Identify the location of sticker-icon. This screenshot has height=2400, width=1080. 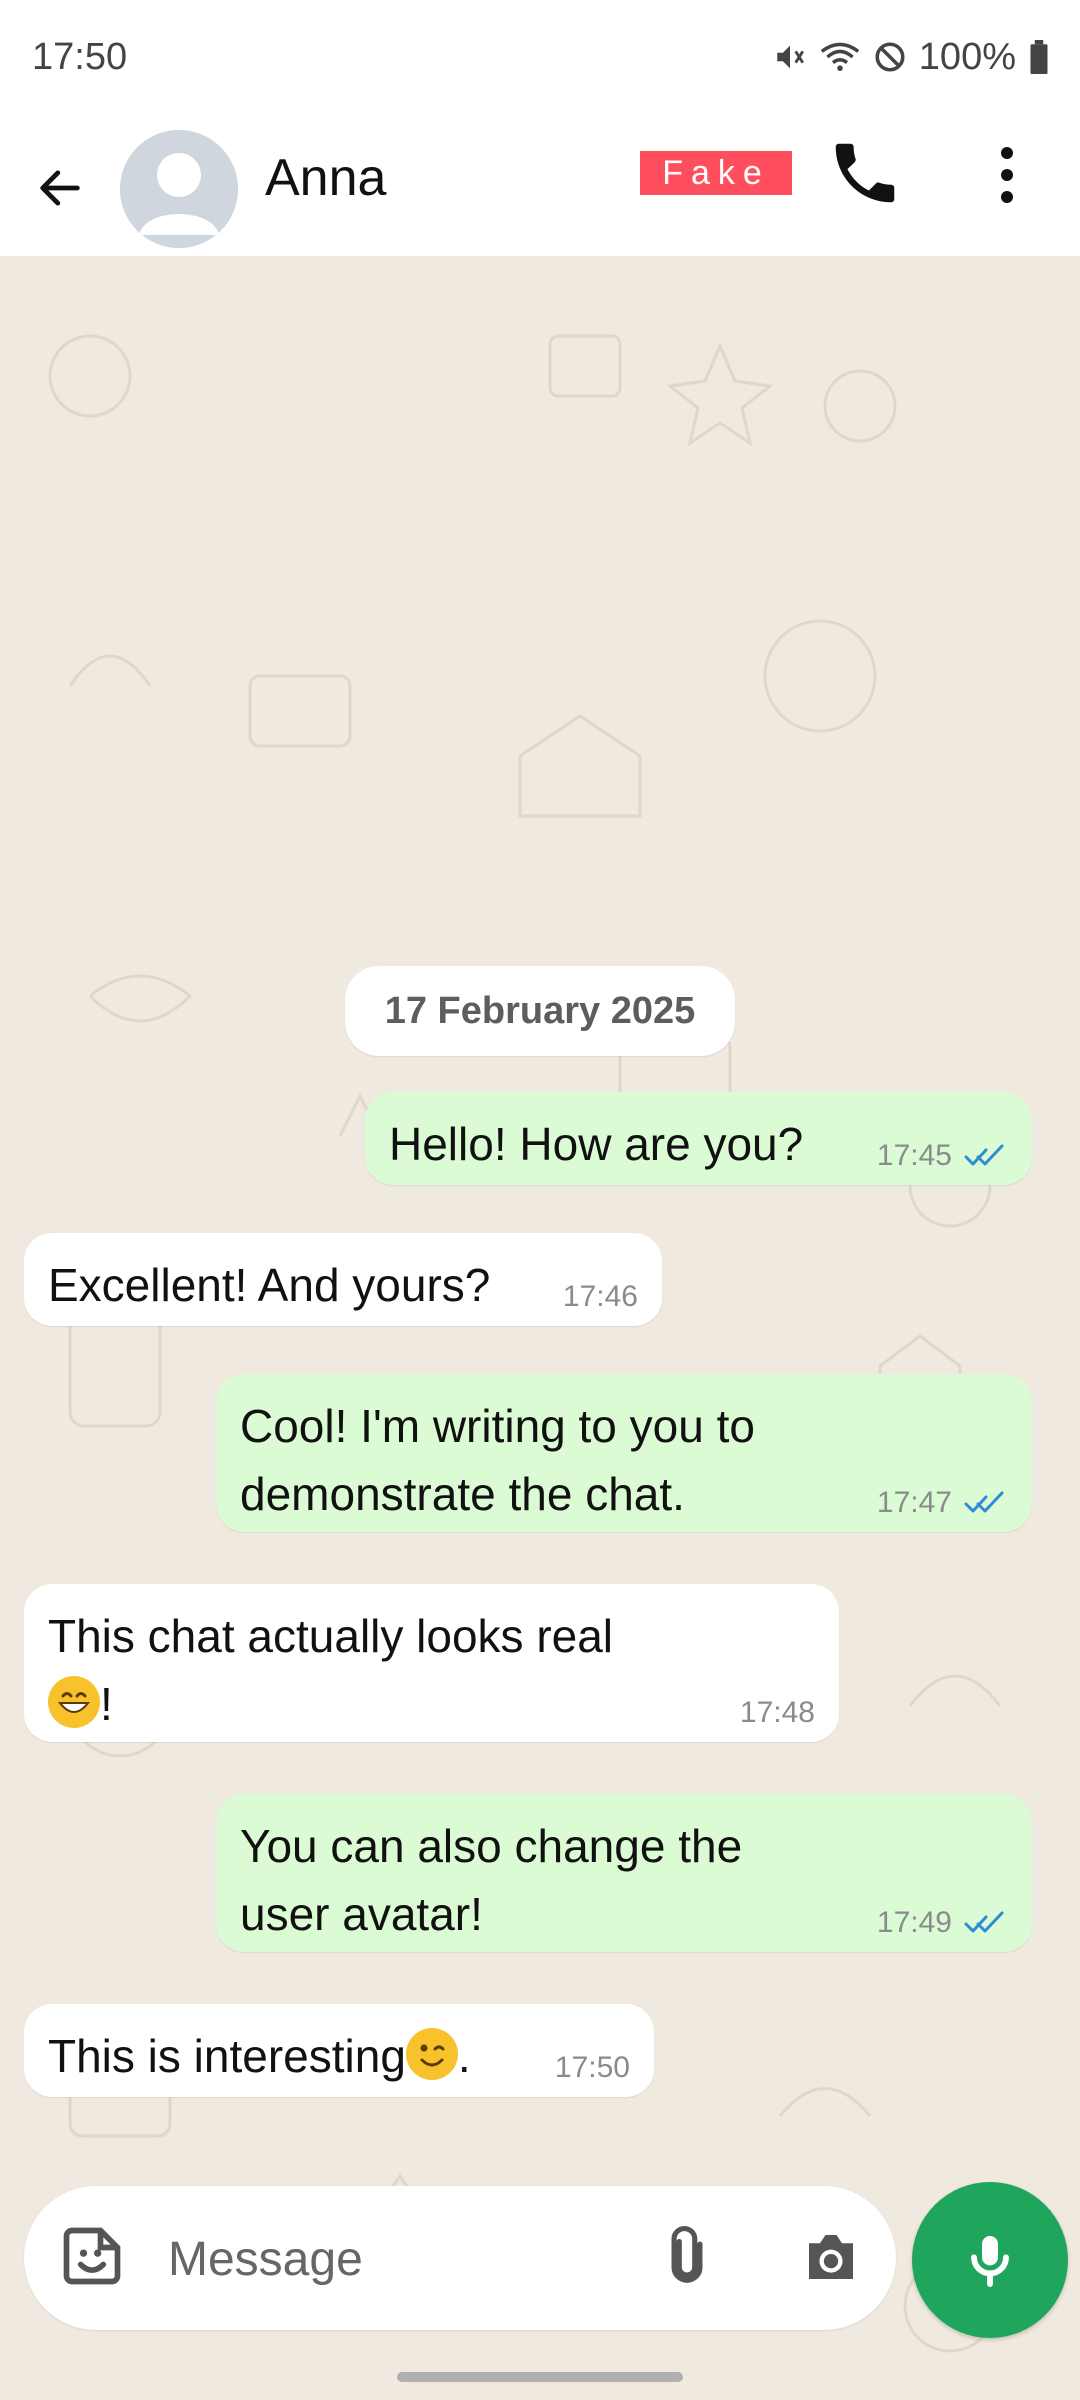
(92, 2256).